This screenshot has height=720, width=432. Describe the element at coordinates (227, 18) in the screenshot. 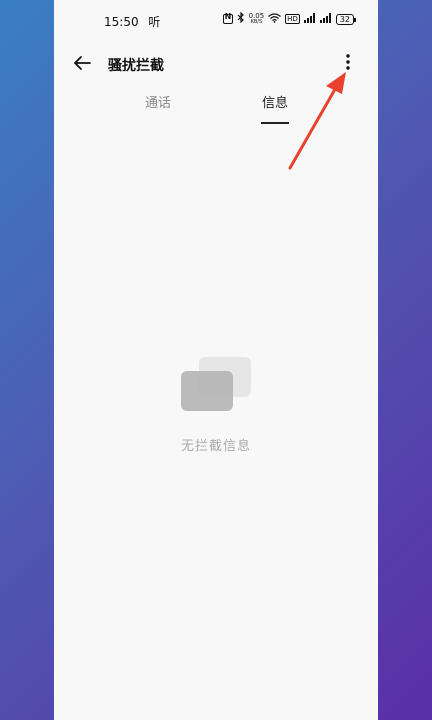

I see `nfc-icon` at that location.